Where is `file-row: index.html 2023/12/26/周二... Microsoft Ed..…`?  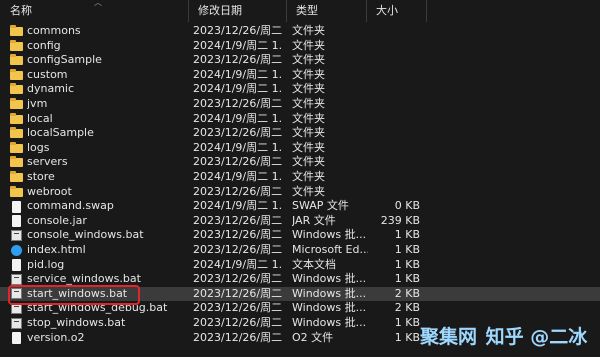
file-row: index.html 2023/12/26/周二... Microsoft Ed..… is located at coordinates (300, 250).